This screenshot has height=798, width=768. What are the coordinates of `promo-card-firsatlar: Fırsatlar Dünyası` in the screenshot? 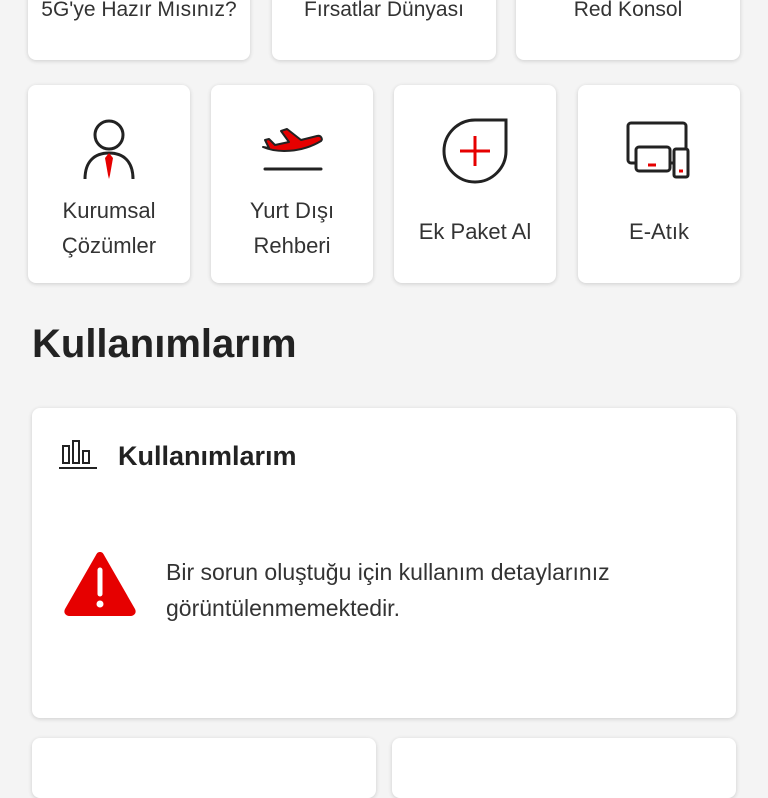 It's located at (384, 30).